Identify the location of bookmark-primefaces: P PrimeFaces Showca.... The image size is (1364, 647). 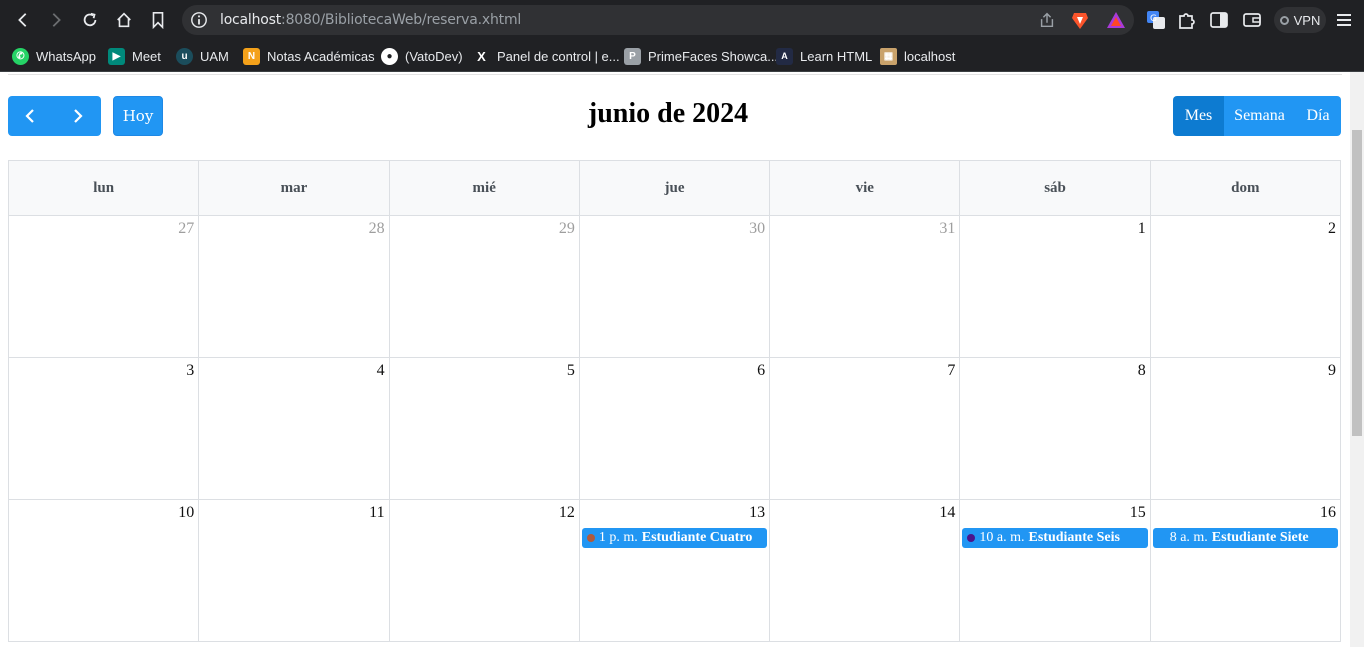
(701, 56).